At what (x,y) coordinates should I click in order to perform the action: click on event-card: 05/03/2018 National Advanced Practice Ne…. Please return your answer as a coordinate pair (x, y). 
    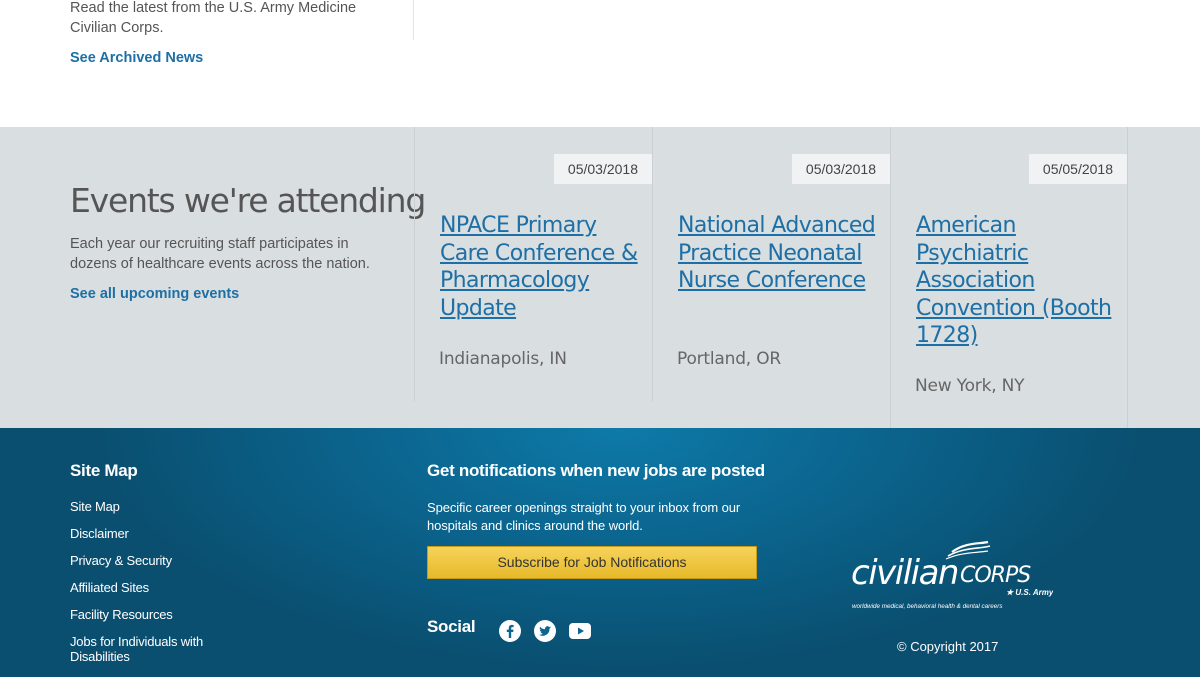
    Looking at the image, I should click on (771, 264).